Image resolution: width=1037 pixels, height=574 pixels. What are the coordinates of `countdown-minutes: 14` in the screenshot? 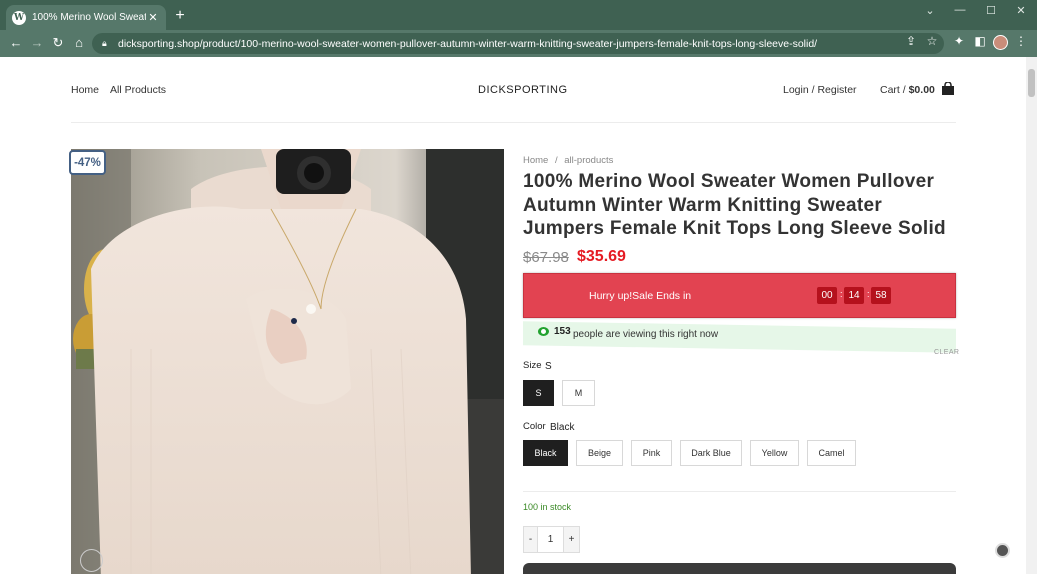 It's located at (854, 295).